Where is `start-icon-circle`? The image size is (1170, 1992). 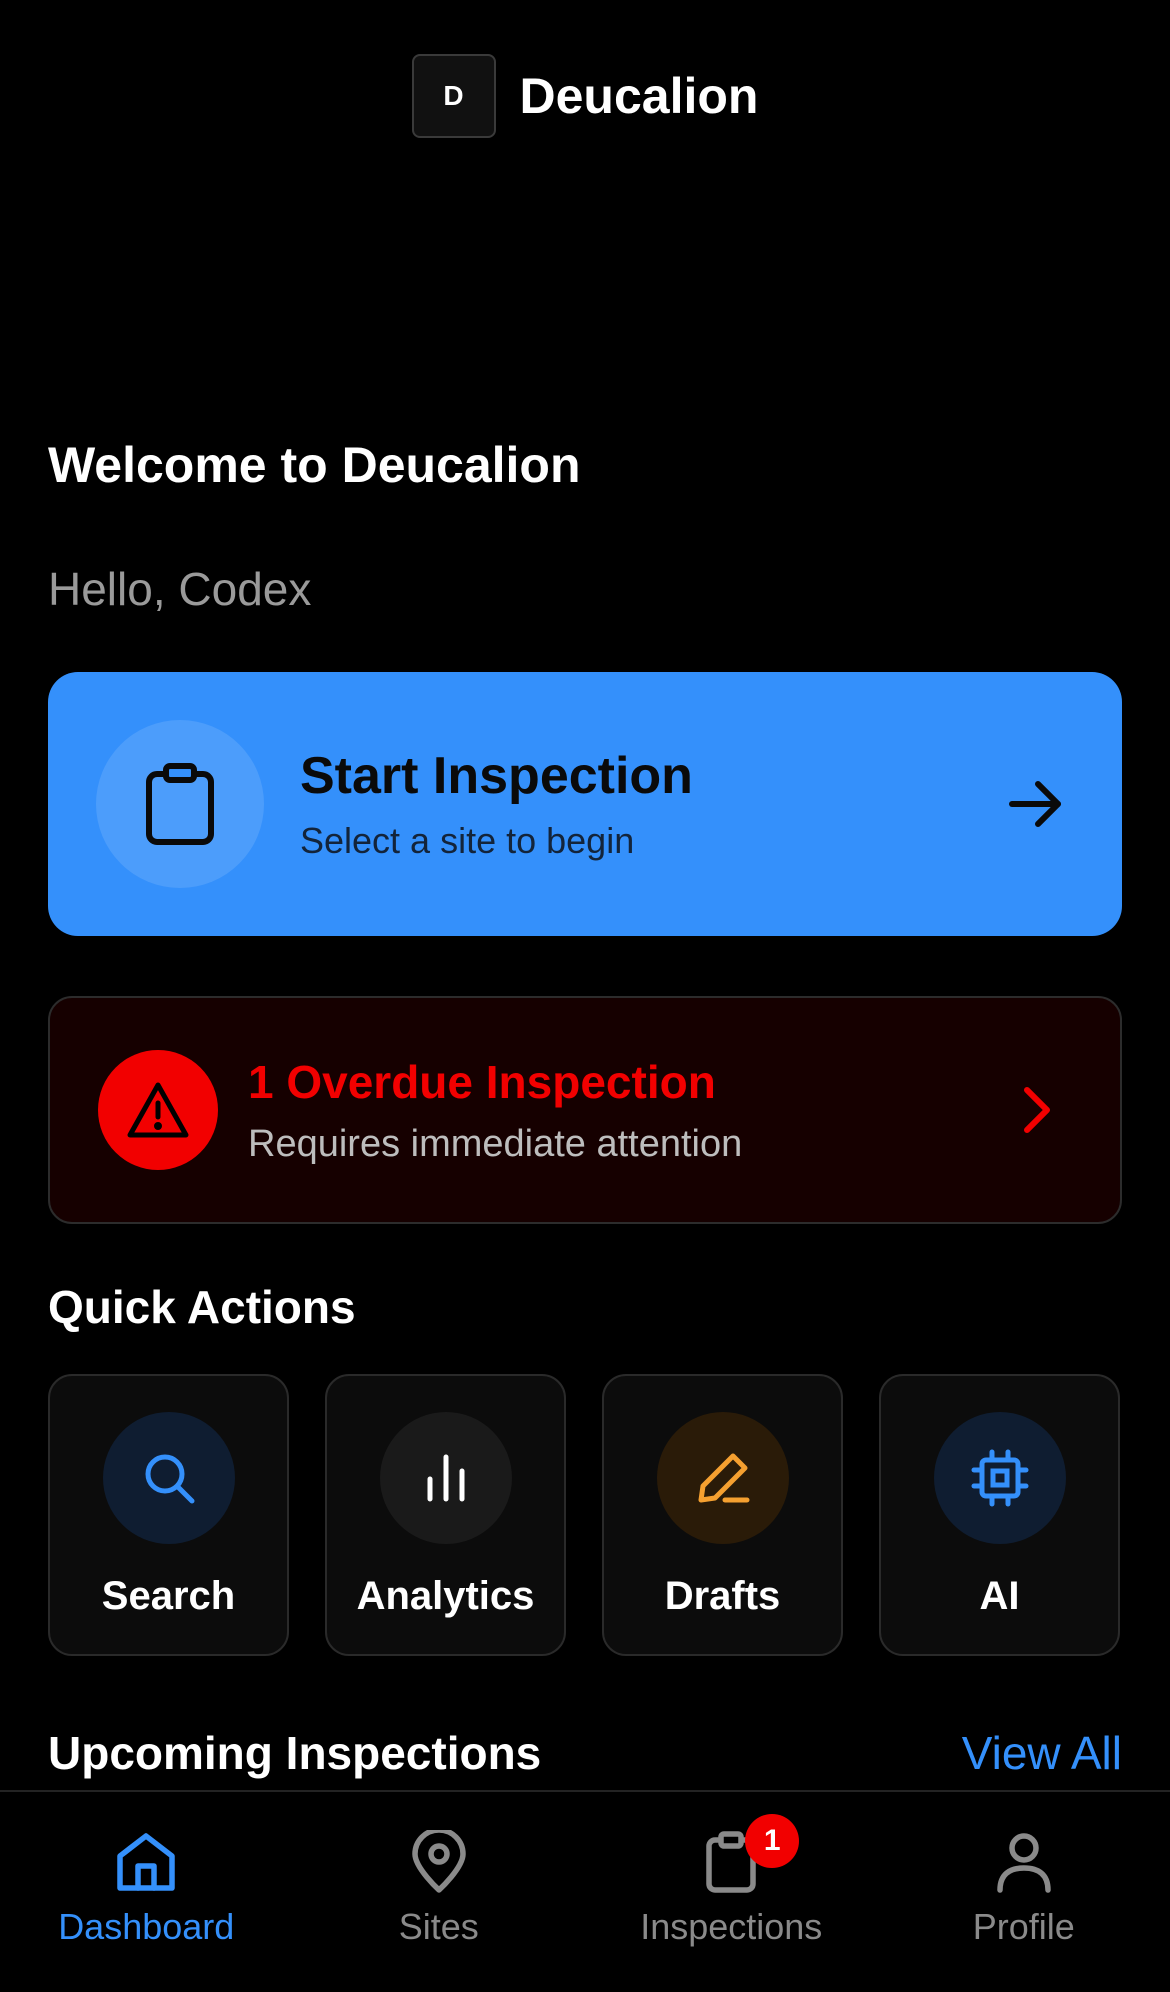
start-icon-circle is located at coordinates (180, 804).